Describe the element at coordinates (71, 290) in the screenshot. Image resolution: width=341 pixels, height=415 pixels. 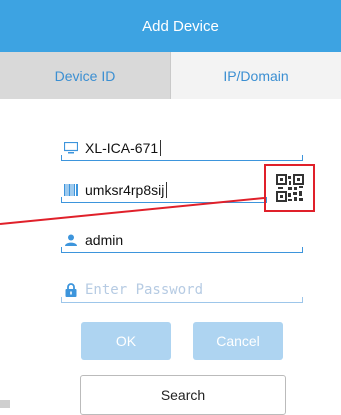
I see `lock-icon` at that location.